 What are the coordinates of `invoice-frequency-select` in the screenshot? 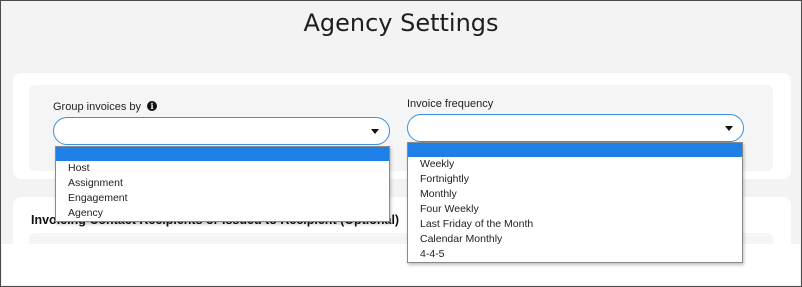 It's located at (575, 128).